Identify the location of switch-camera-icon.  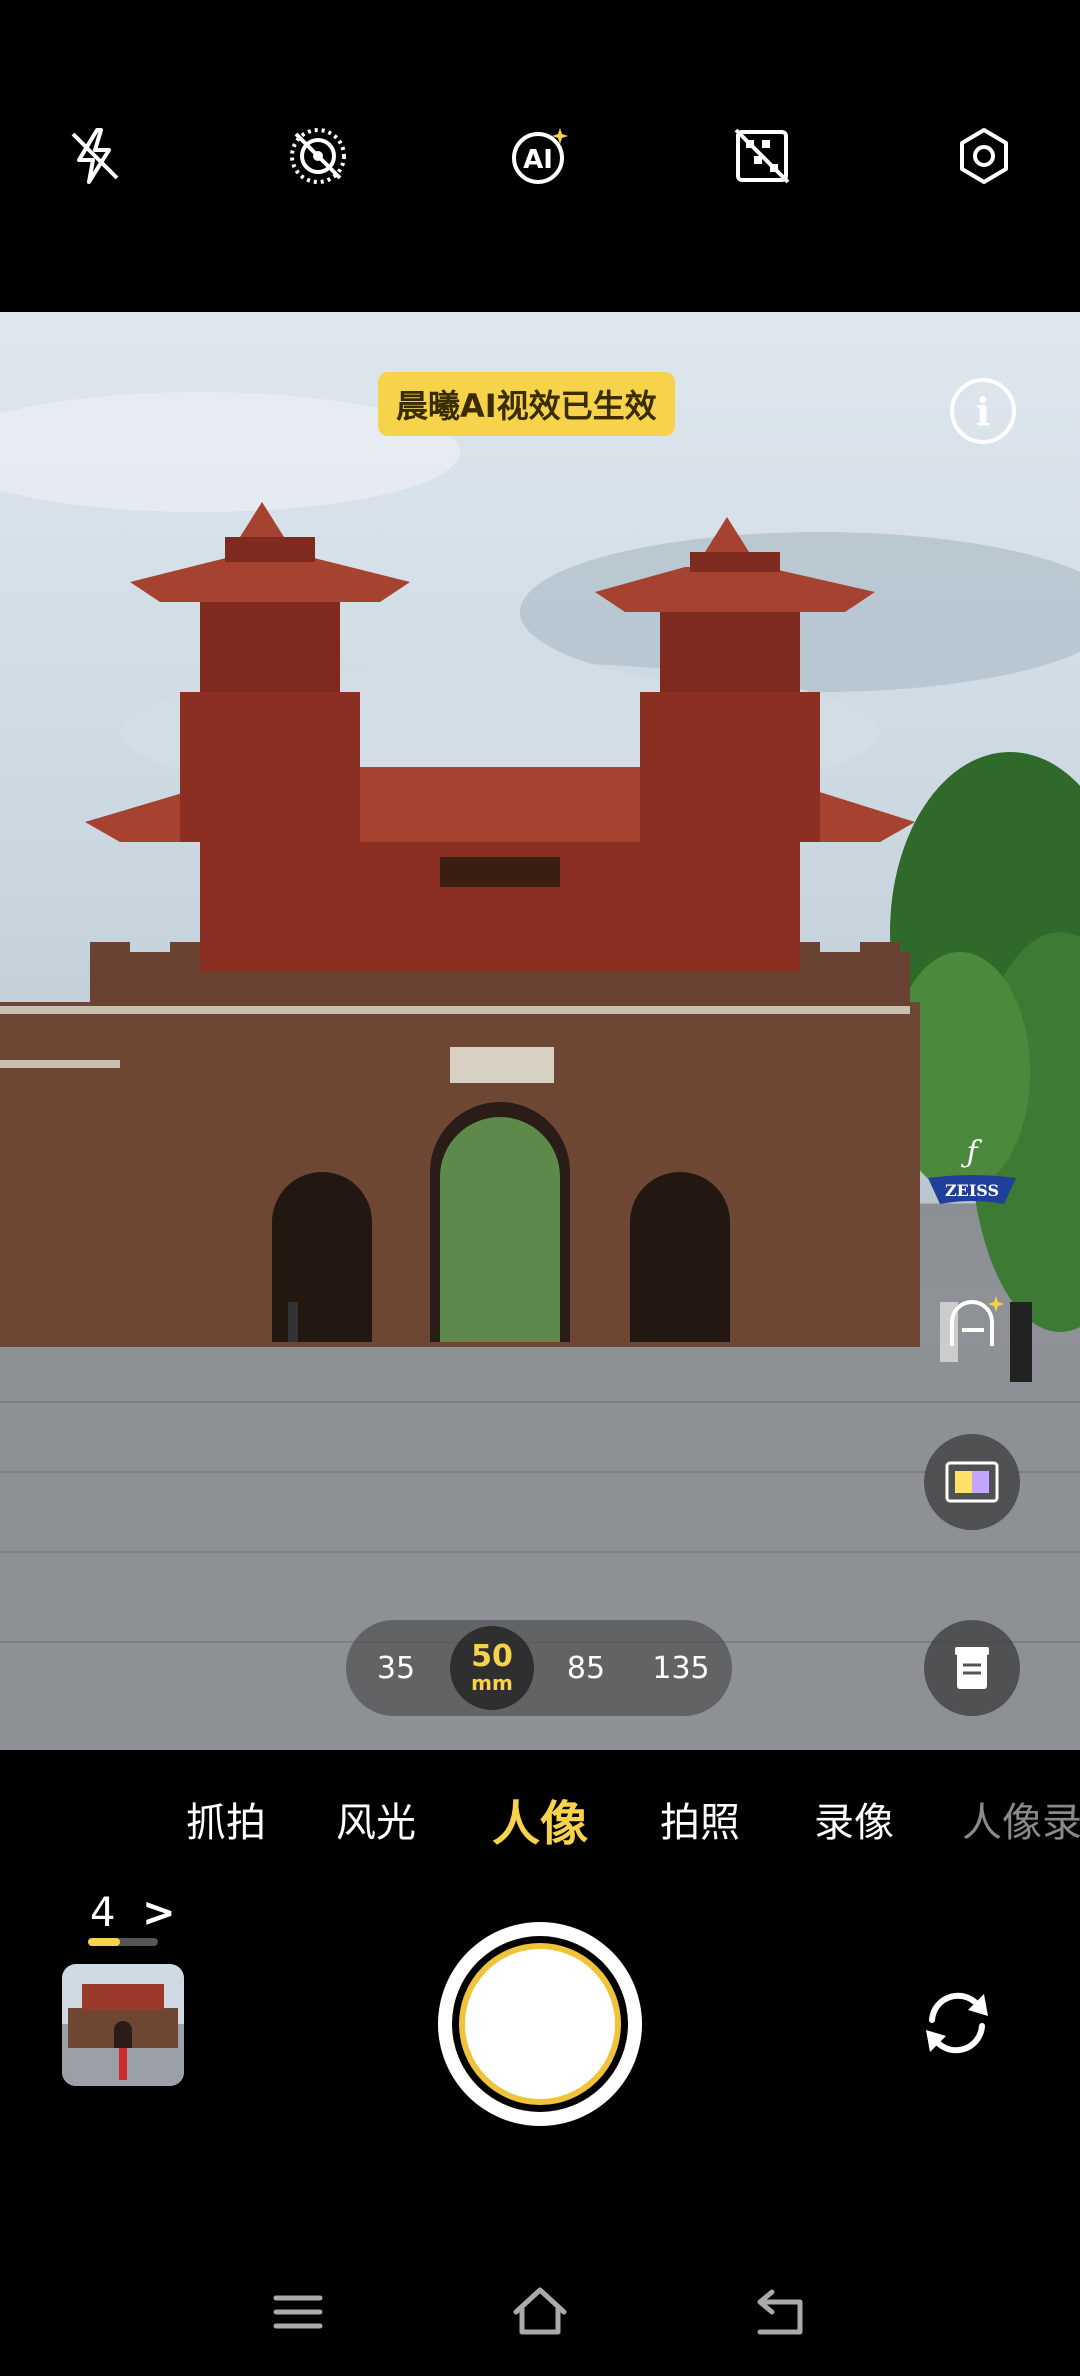
(957, 2023).